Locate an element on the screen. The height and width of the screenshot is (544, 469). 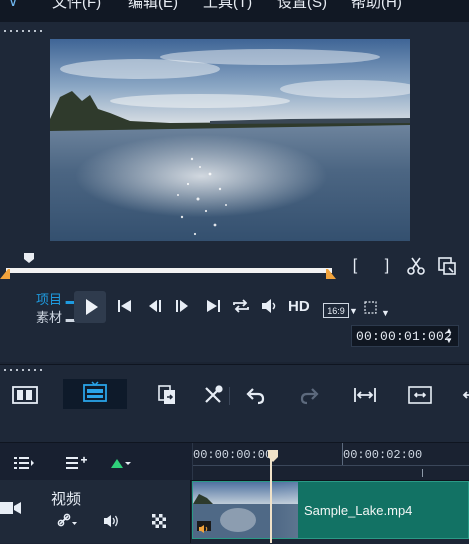
timecode-input: 00:00:01:002 is located at coordinates (405, 336).